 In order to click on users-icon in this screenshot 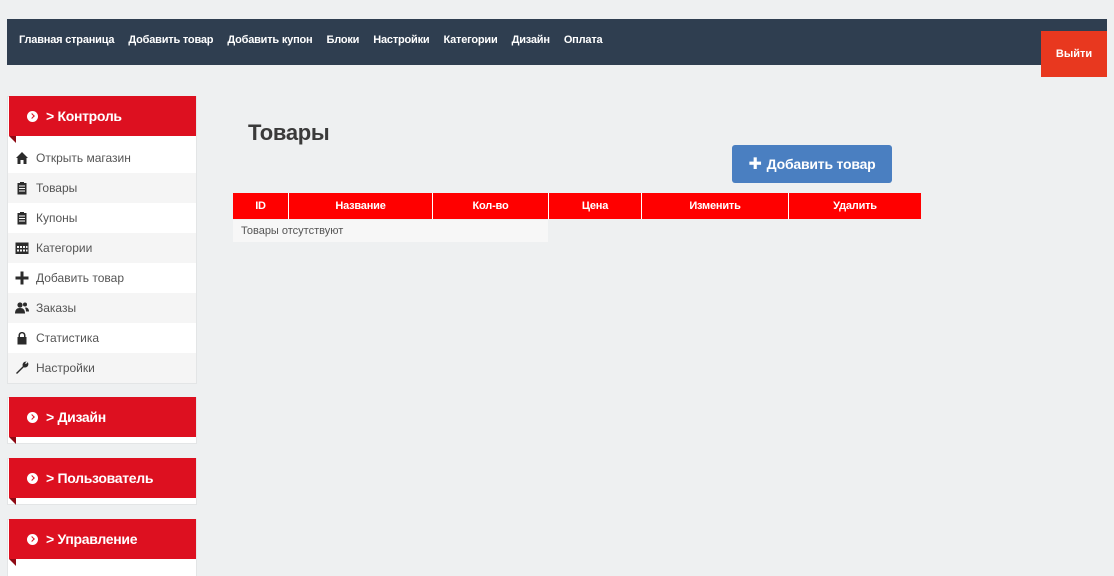, I will do `click(22, 308)`.